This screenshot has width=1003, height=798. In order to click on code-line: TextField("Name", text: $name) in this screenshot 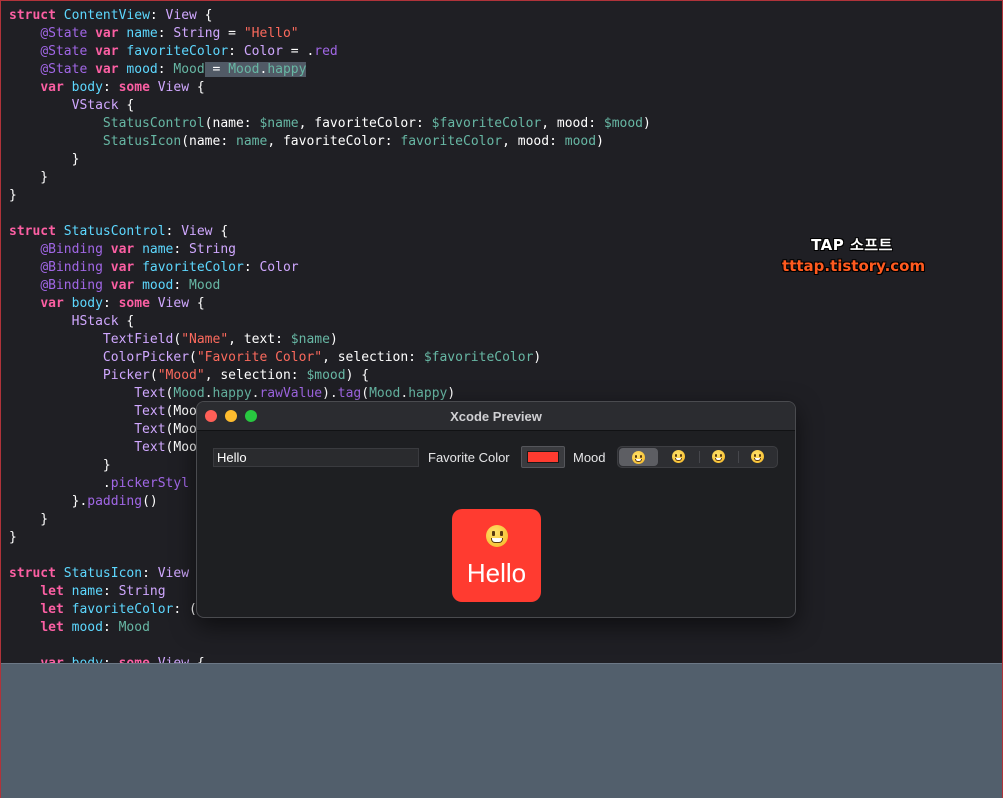, I will do `click(330, 340)`.